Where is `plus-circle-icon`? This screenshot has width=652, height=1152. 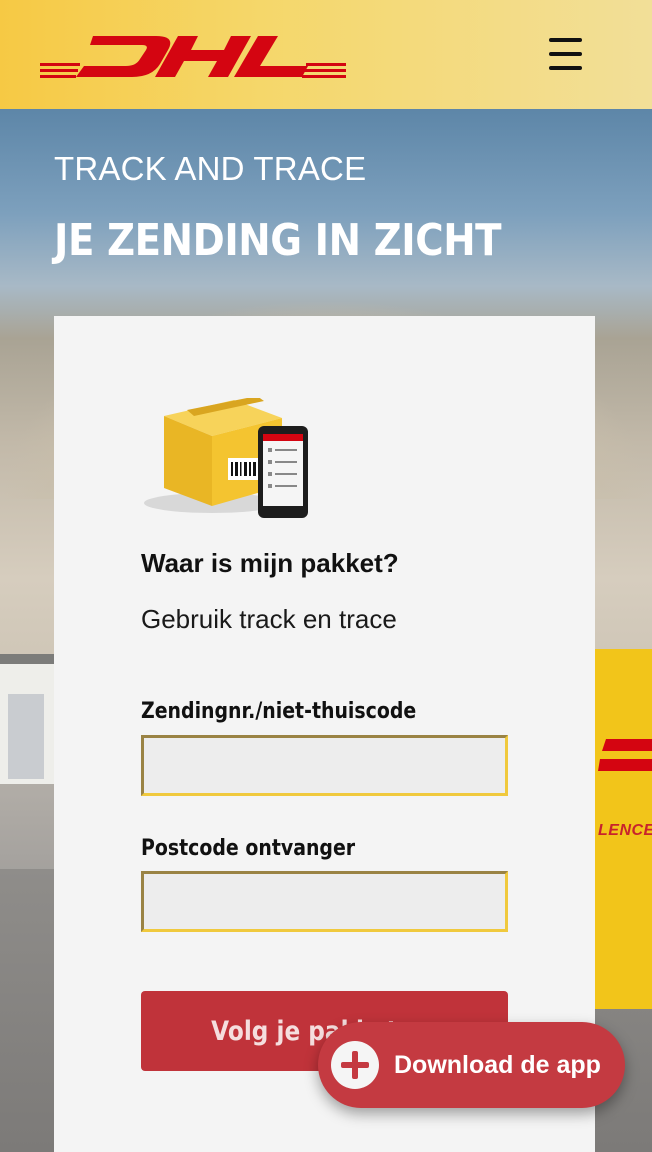
plus-circle-icon is located at coordinates (355, 1065).